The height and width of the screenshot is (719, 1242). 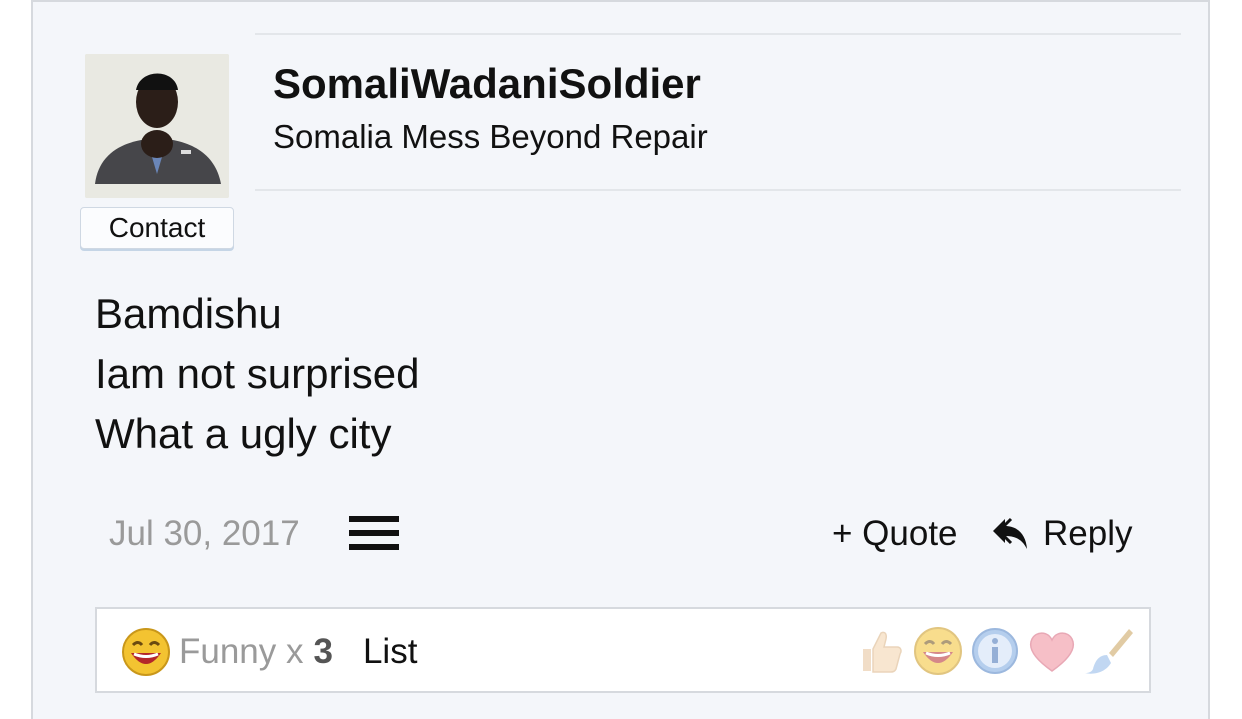 I want to click on reaction-list-link: List, so click(x=390, y=652).